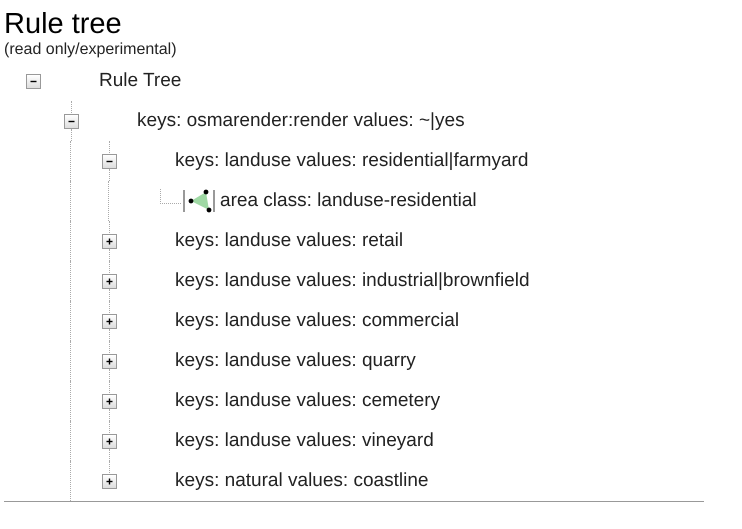  Describe the element at coordinates (91, 49) in the screenshot. I see `subtitle: (read only/experimental)` at that location.